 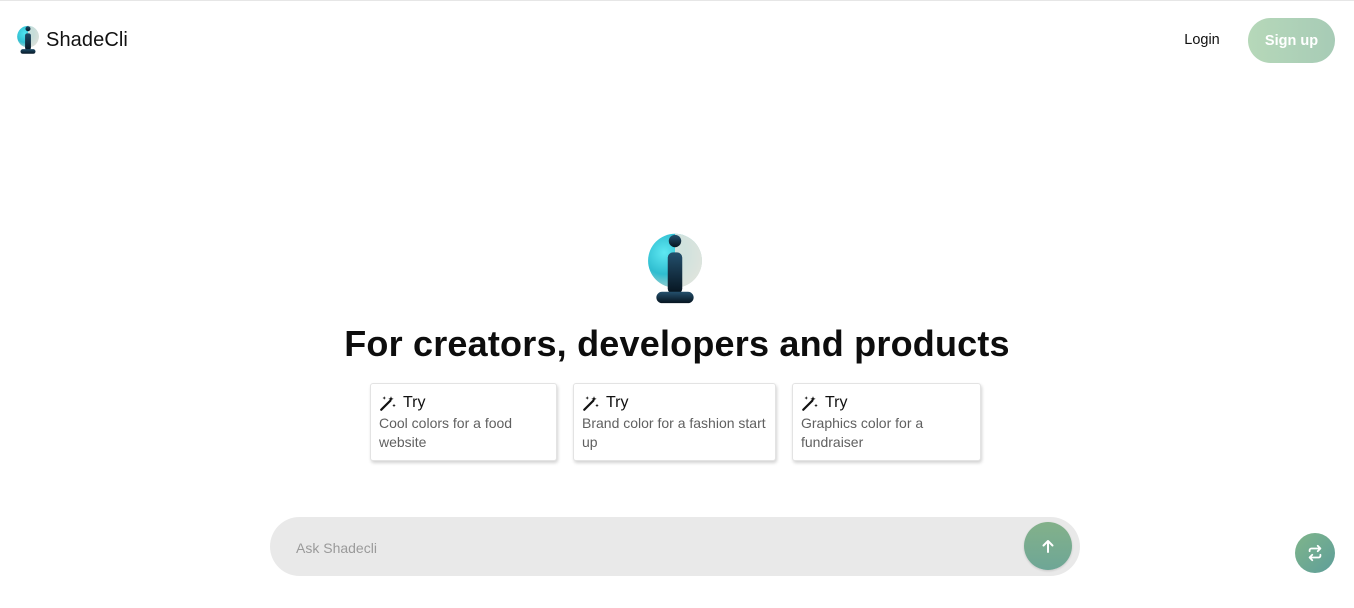 I want to click on swap-icon, so click(x=1315, y=553).